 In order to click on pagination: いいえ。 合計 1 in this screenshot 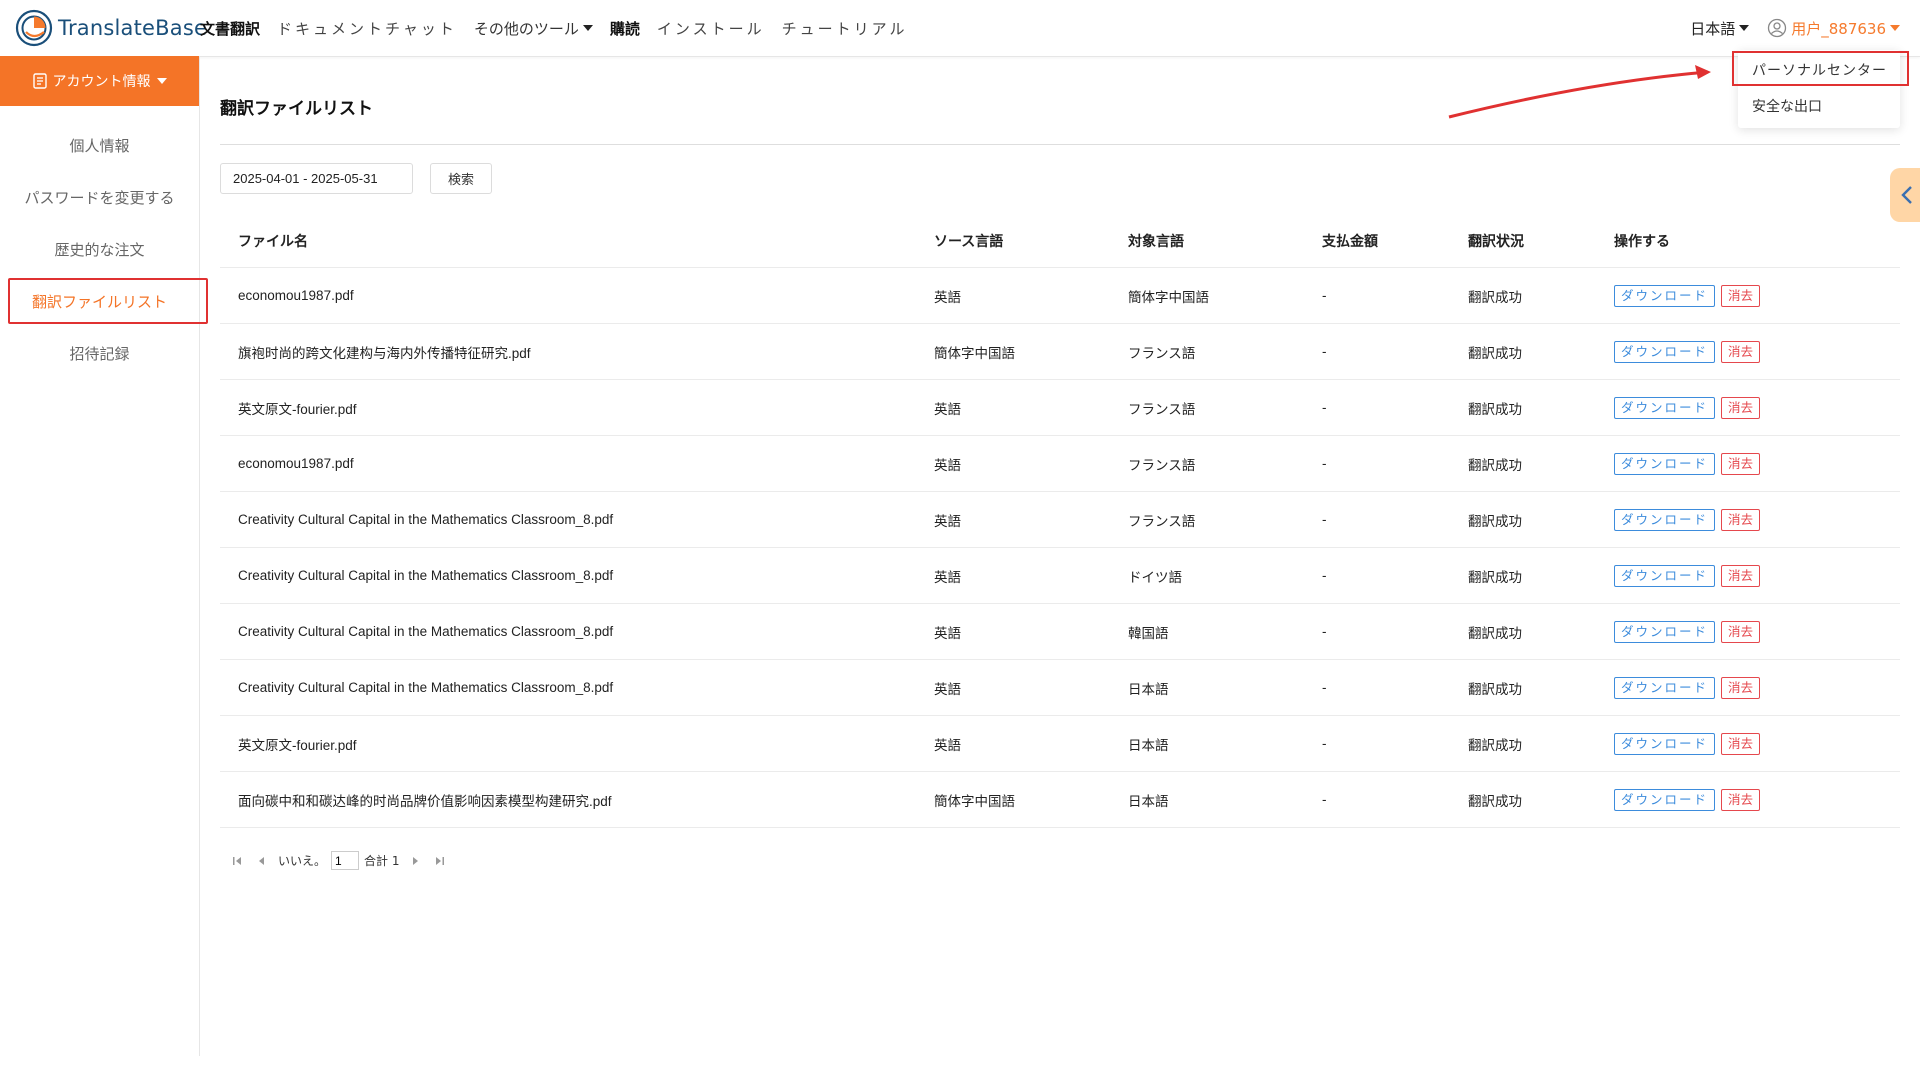, I will do `click(341, 860)`.